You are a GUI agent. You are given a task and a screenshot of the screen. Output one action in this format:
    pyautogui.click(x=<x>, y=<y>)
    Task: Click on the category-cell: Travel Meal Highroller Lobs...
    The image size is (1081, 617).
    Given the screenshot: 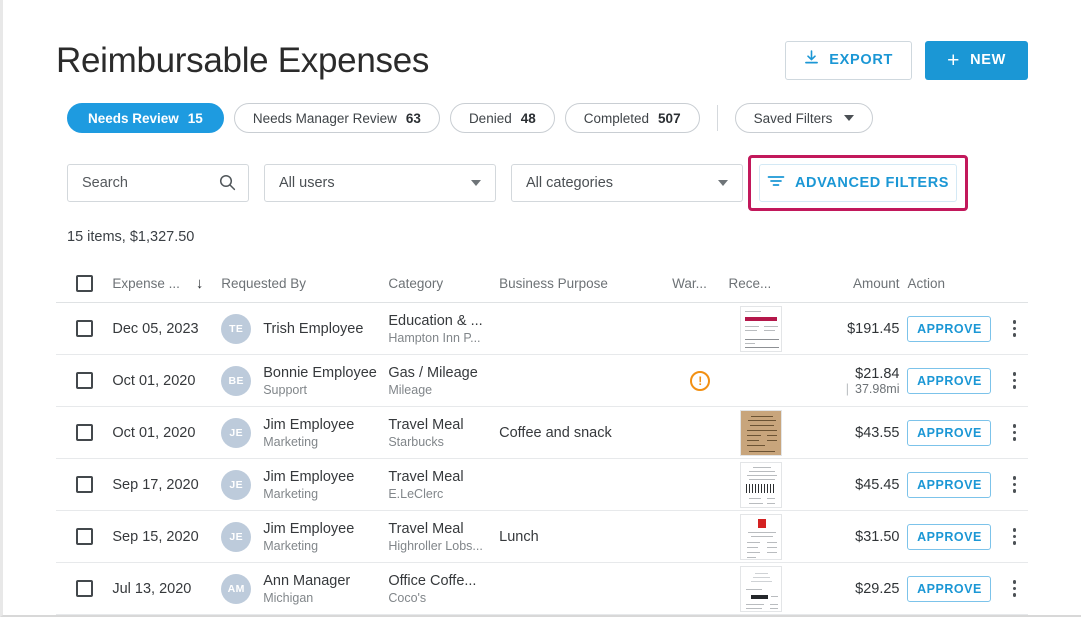 What is the action you would take?
    pyautogui.click(x=443, y=537)
    